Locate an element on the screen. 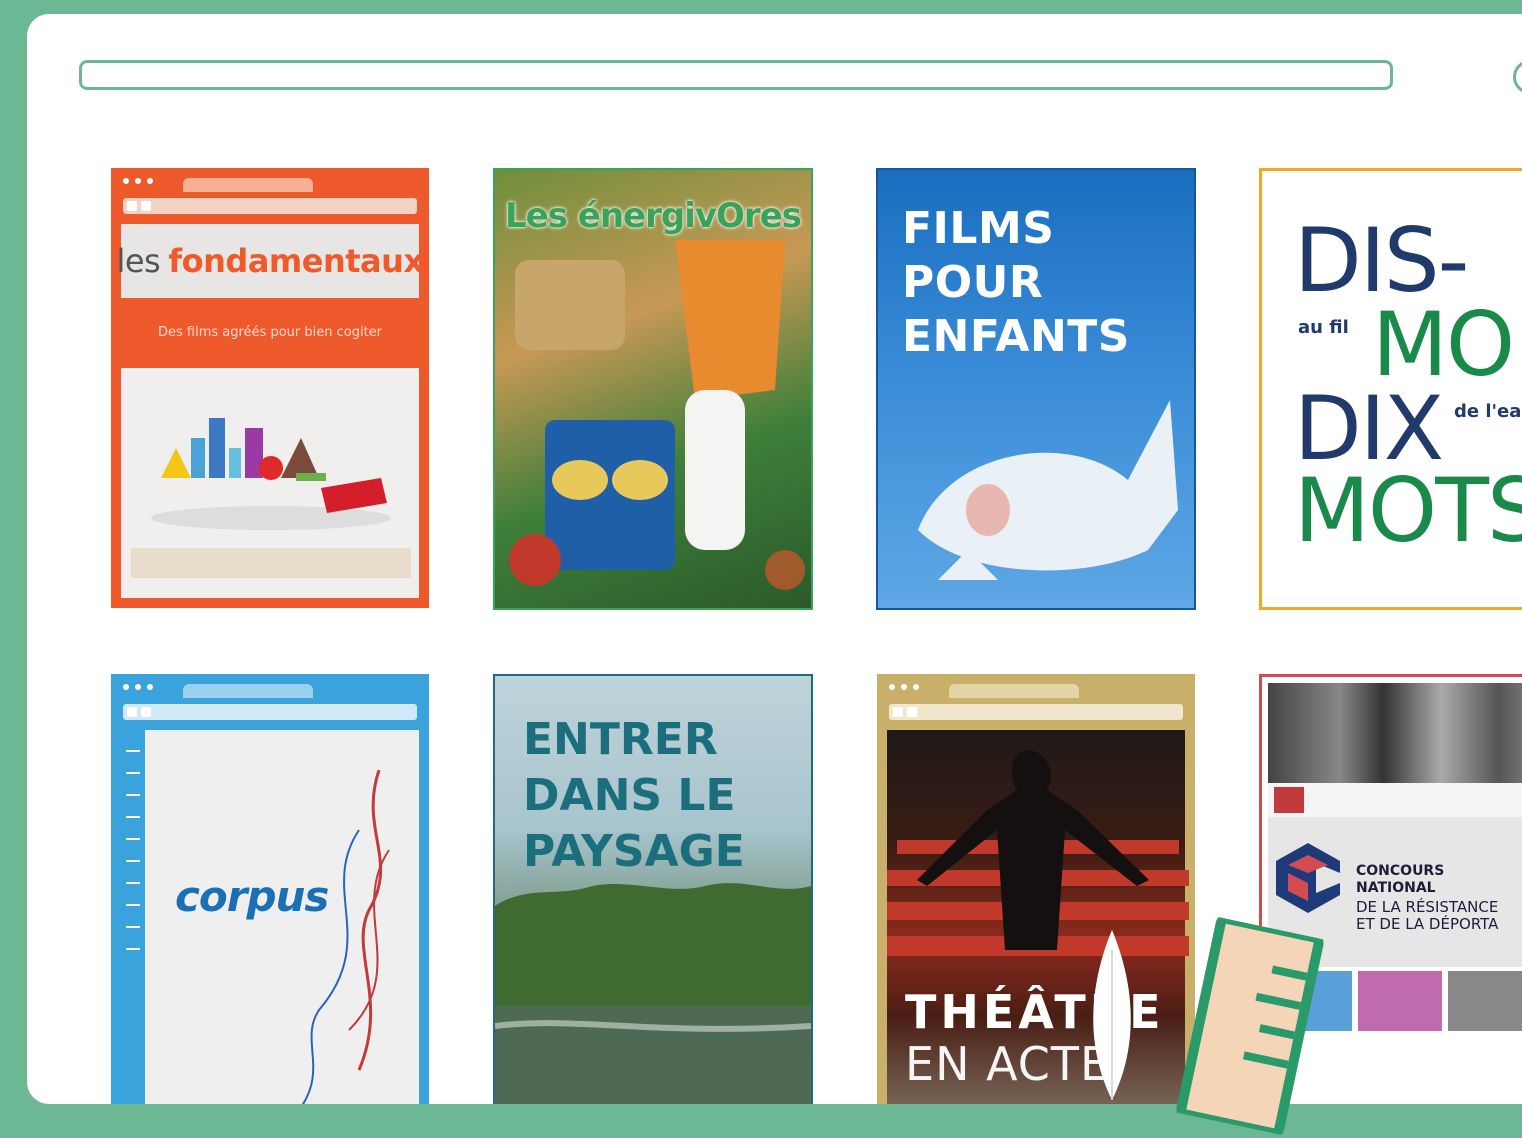 This screenshot has width=1522, height=1138. news-band is located at coordinates (1395, 800).